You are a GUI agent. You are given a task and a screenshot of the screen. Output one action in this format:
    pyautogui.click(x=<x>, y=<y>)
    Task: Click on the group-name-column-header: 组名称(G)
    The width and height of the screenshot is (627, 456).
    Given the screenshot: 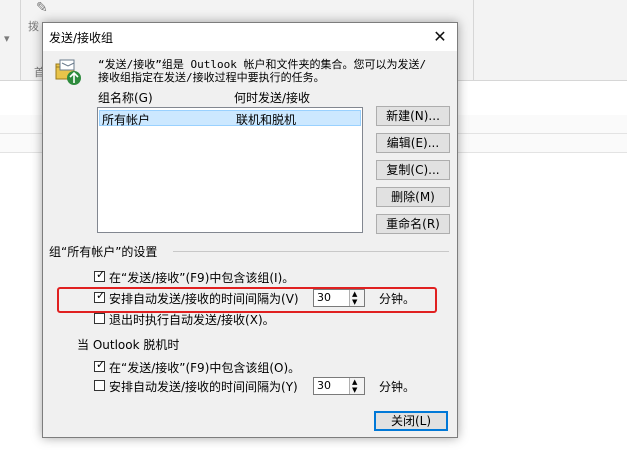 What is the action you would take?
    pyautogui.click(x=125, y=98)
    